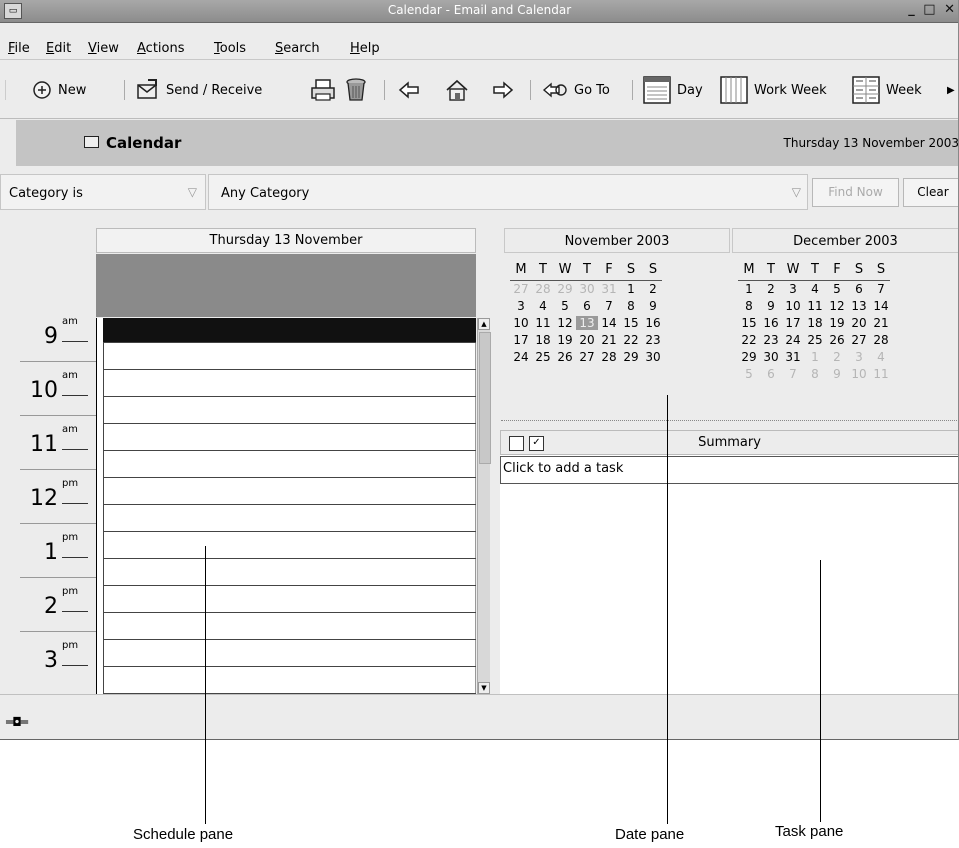 This screenshot has width=959, height=848. What do you see at coordinates (297, 48) in the screenshot?
I see `menu-search: Search` at bounding box center [297, 48].